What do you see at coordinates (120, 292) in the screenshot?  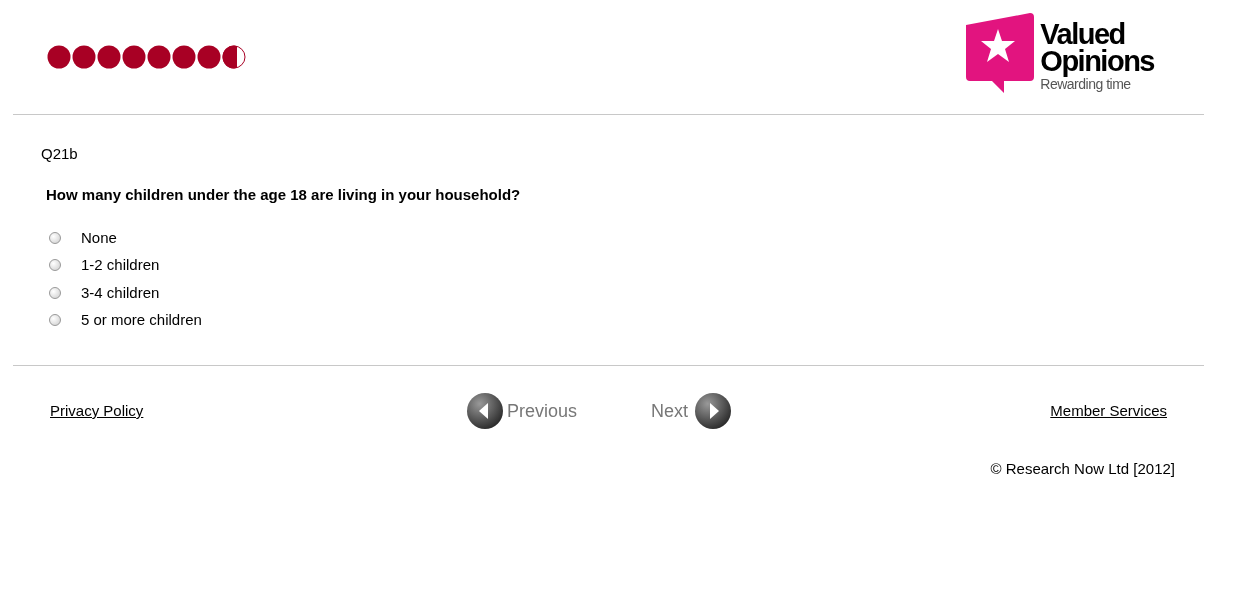 I see `option-label: 3-4 children` at bounding box center [120, 292].